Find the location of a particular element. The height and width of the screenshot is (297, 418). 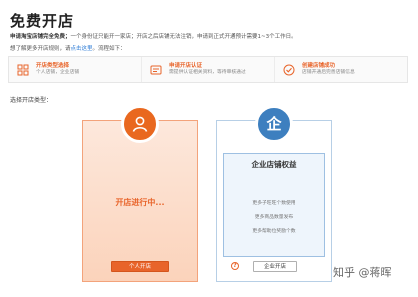

step-title: 开店类型选择 is located at coordinates (53, 66).